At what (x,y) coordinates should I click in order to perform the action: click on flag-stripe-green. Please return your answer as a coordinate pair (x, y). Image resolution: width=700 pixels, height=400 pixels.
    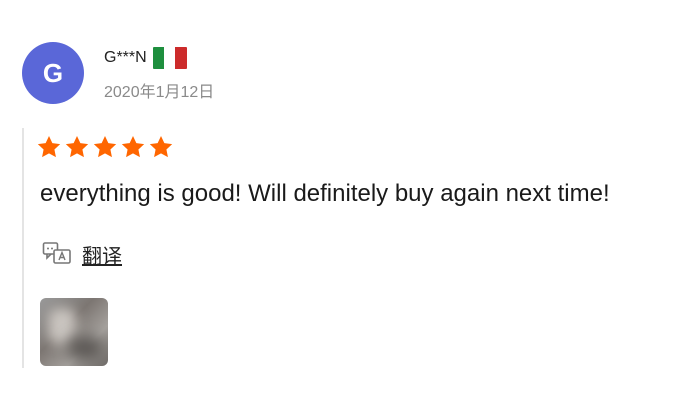
    Looking at the image, I should click on (158, 58).